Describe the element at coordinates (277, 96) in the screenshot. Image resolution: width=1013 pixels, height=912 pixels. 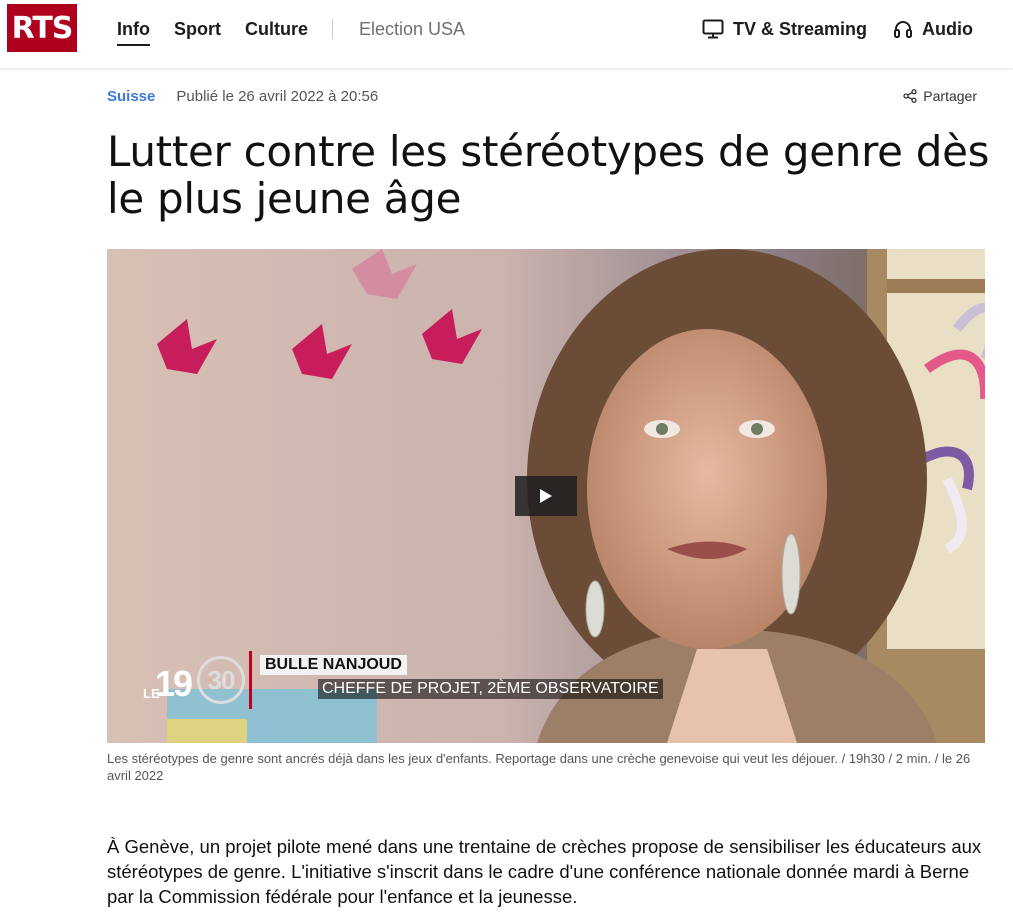
I see `publish-date: Publié le 26 avril 2022 à 20:56` at that location.